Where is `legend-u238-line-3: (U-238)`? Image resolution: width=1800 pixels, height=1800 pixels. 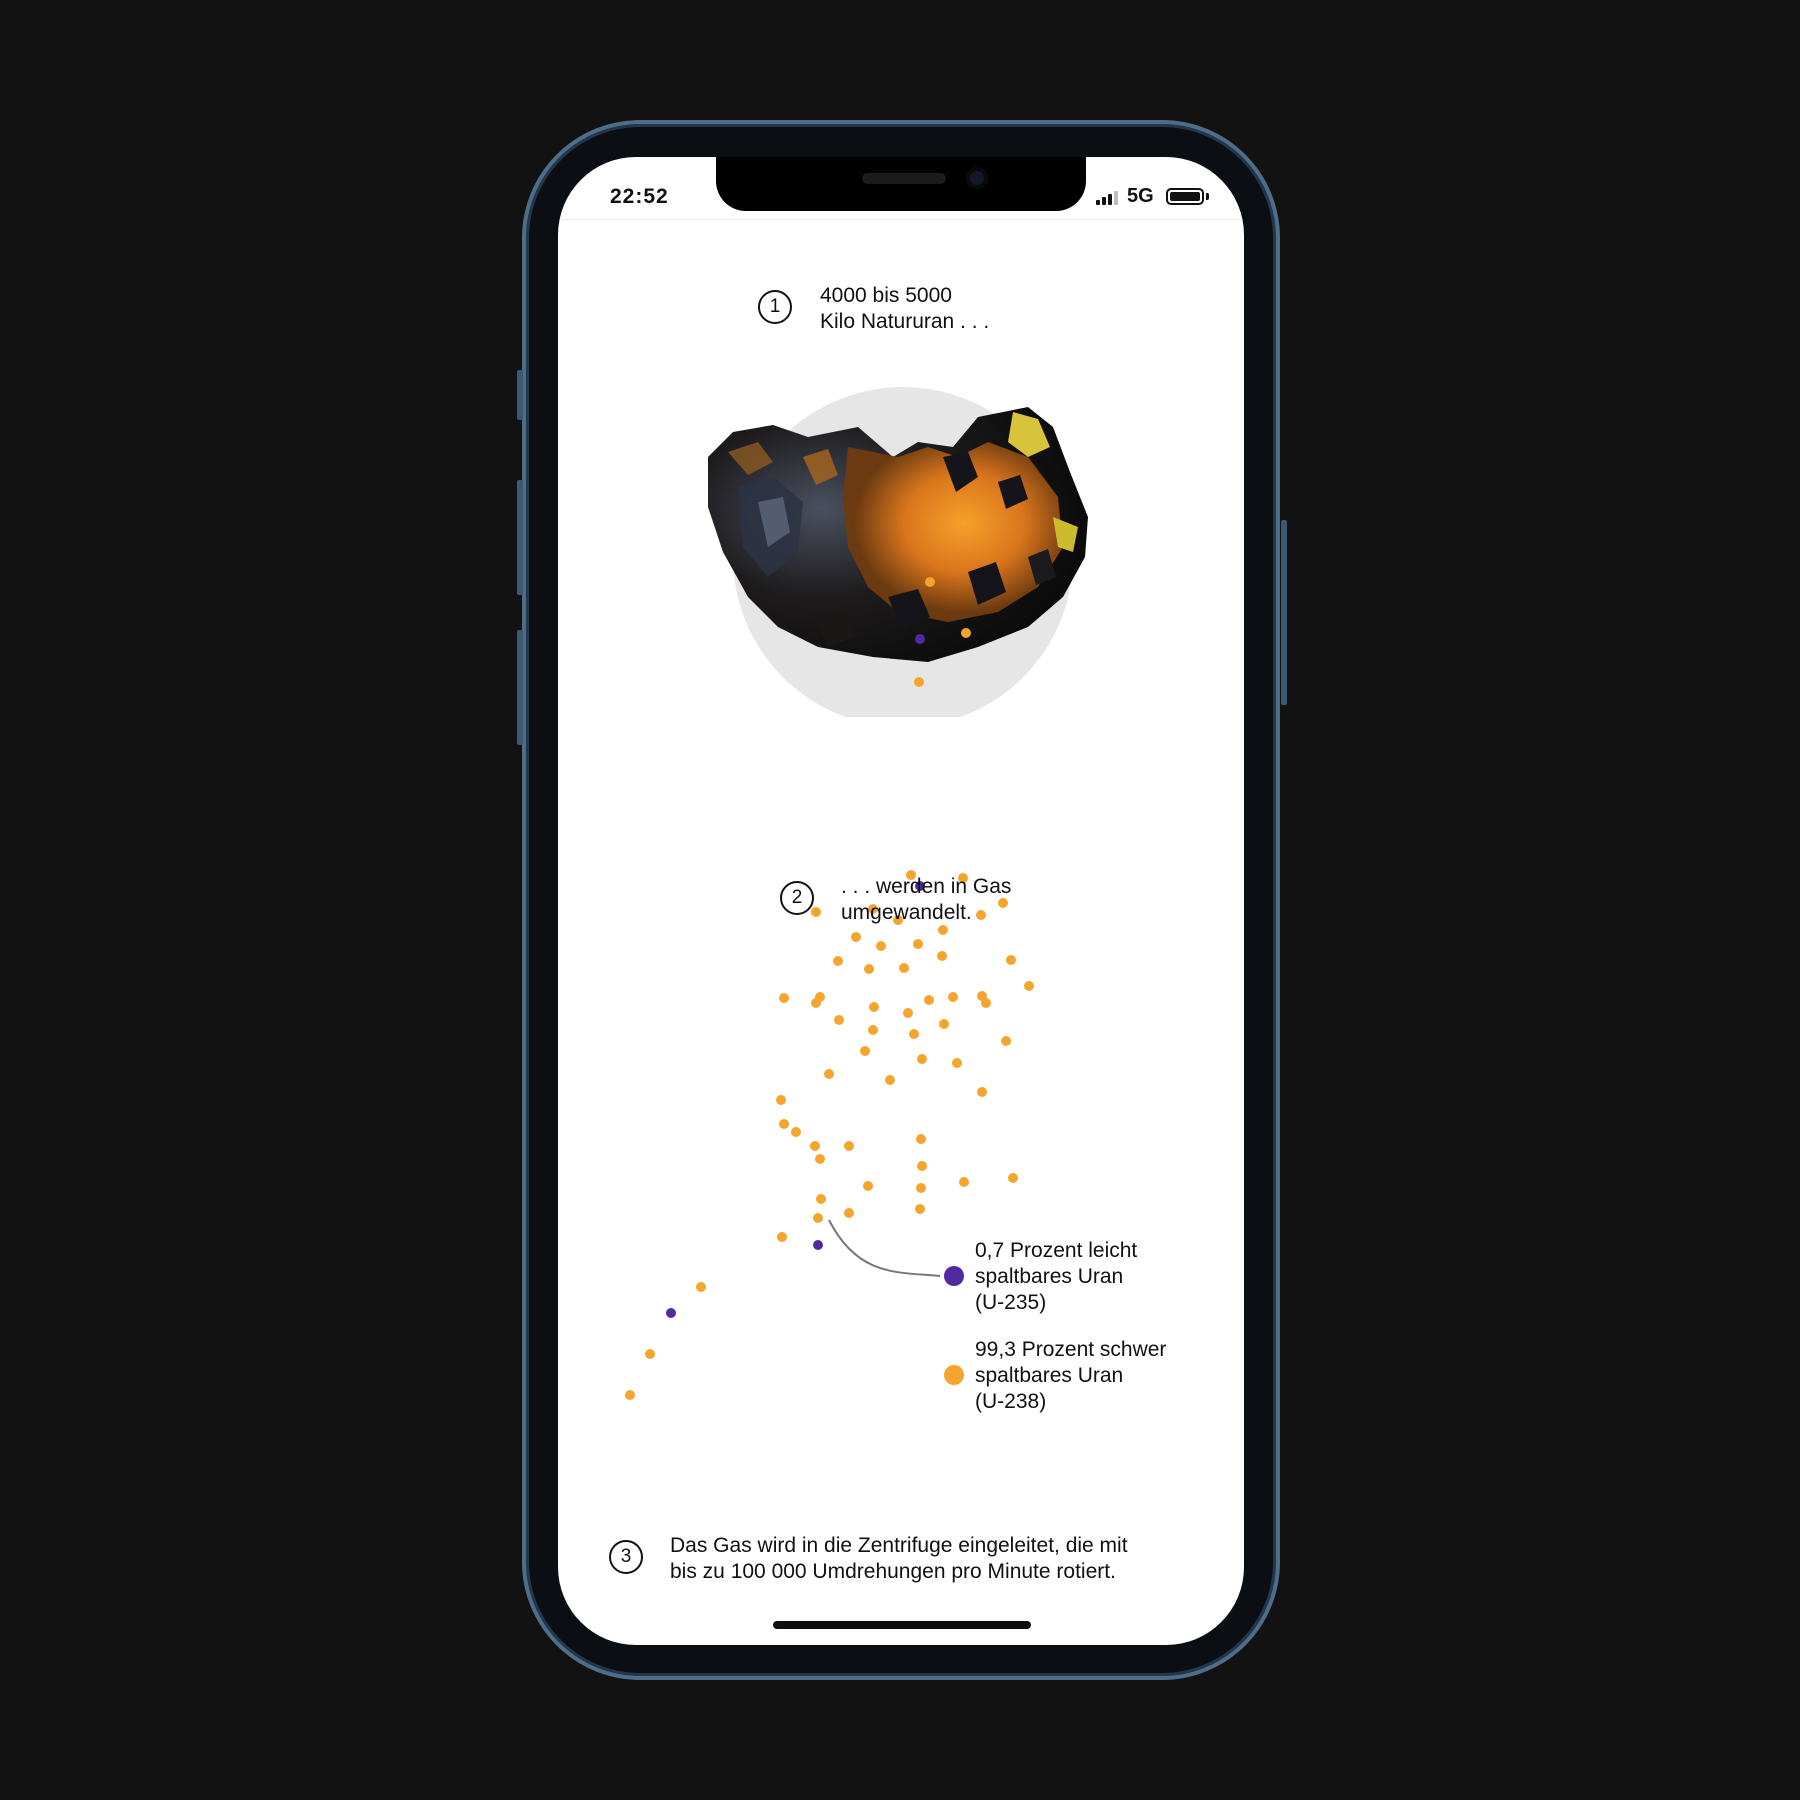
legend-u238-line-3: (U-238) is located at coordinates (1011, 1401).